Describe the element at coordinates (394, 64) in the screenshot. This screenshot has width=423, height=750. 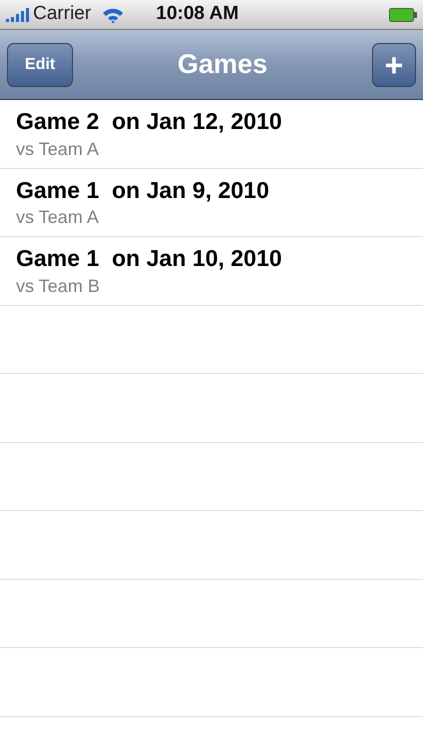
I see `add-button: +` at that location.